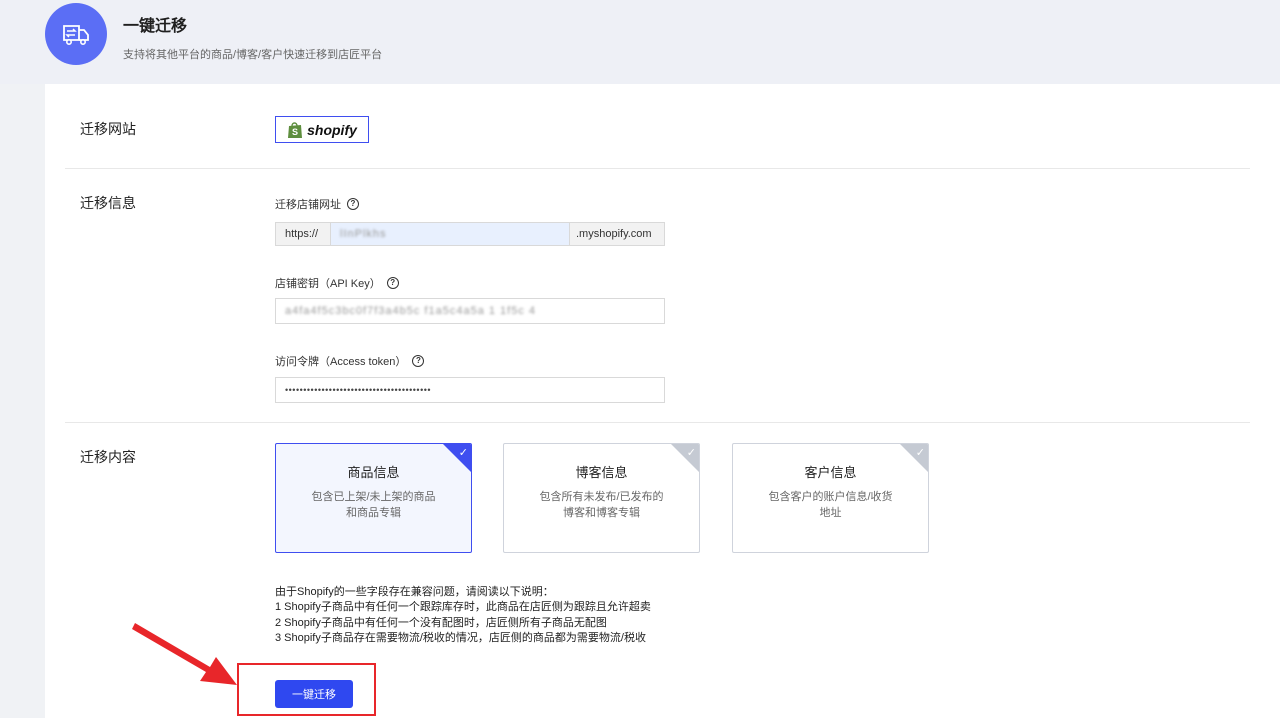 The width and height of the screenshot is (1280, 718). What do you see at coordinates (317, 204) in the screenshot?
I see `store-url-label: 迁移店铺网址 ?` at bounding box center [317, 204].